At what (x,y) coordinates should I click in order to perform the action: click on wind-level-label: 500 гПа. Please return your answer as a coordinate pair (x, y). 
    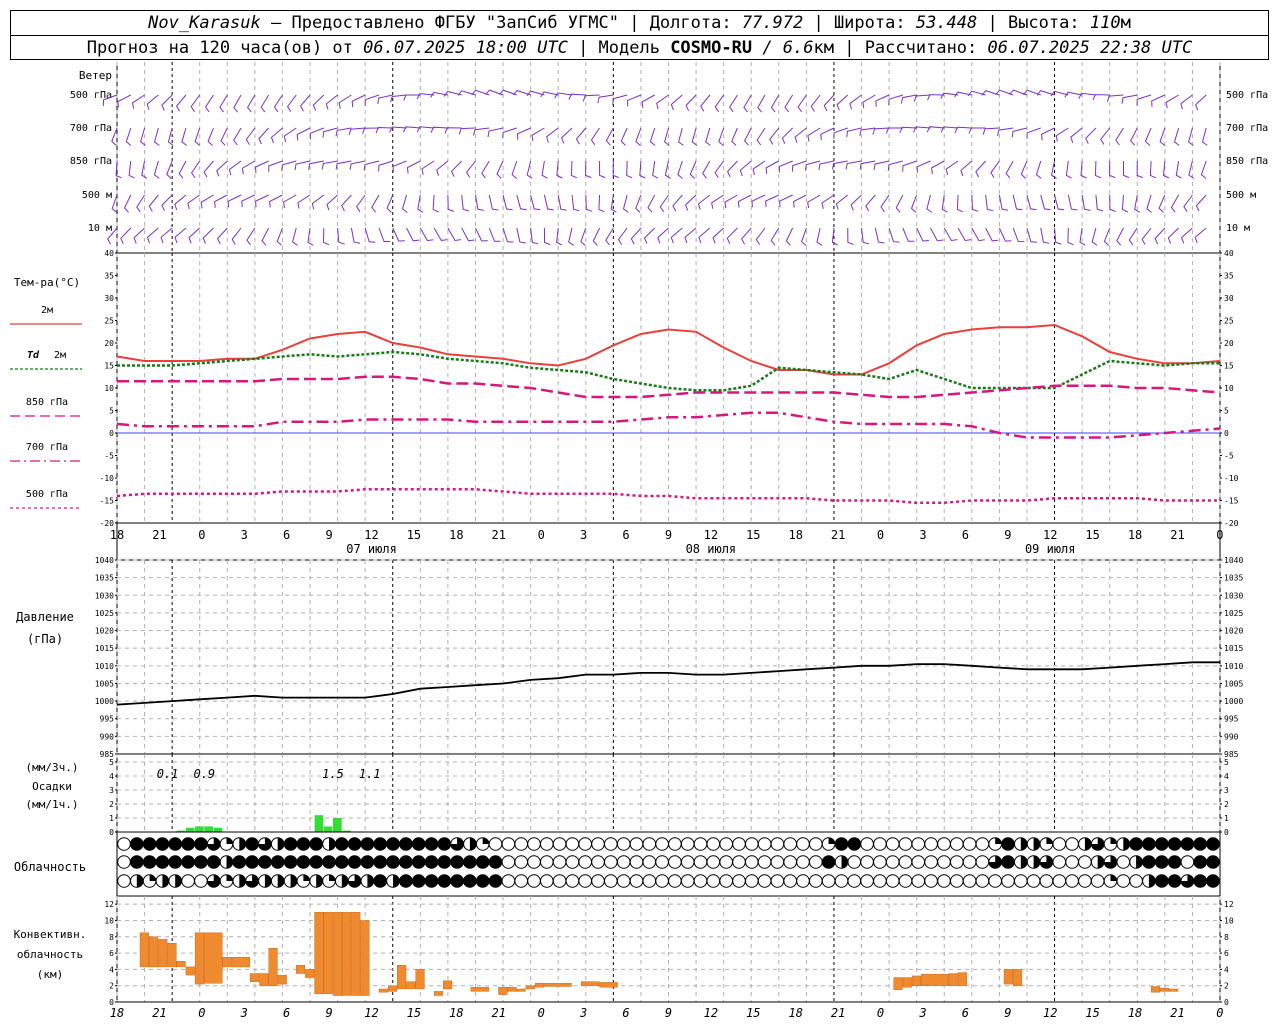
    Looking at the image, I should click on (1247, 95).